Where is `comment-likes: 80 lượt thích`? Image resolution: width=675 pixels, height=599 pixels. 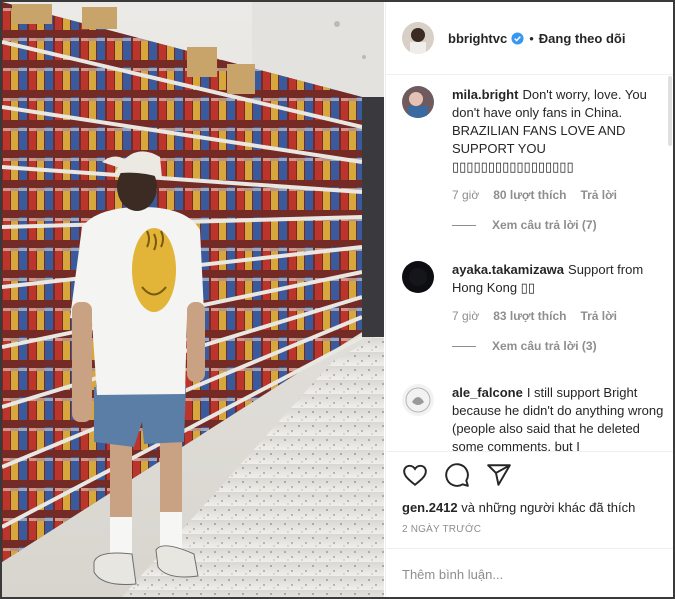 comment-likes: 80 lượt thích is located at coordinates (529, 195).